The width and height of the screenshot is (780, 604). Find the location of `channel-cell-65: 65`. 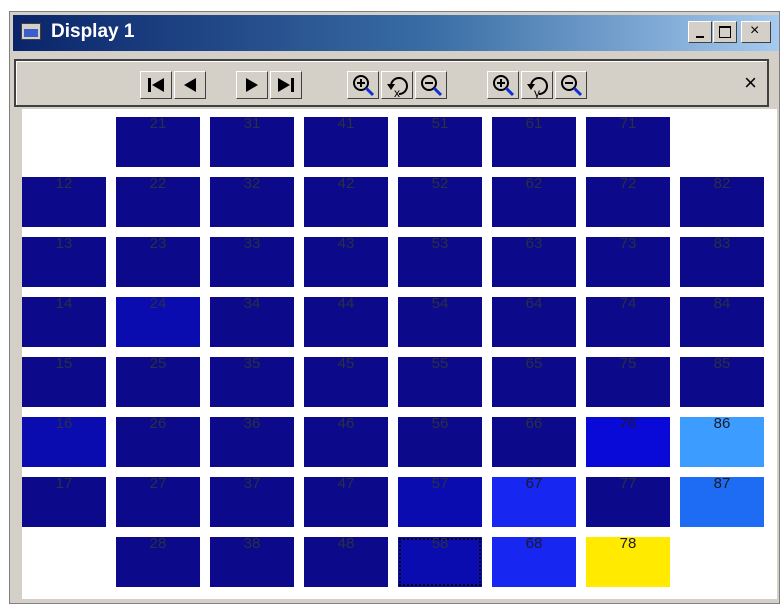

channel-cell-65: 65 is located at coordinates (534, 381).